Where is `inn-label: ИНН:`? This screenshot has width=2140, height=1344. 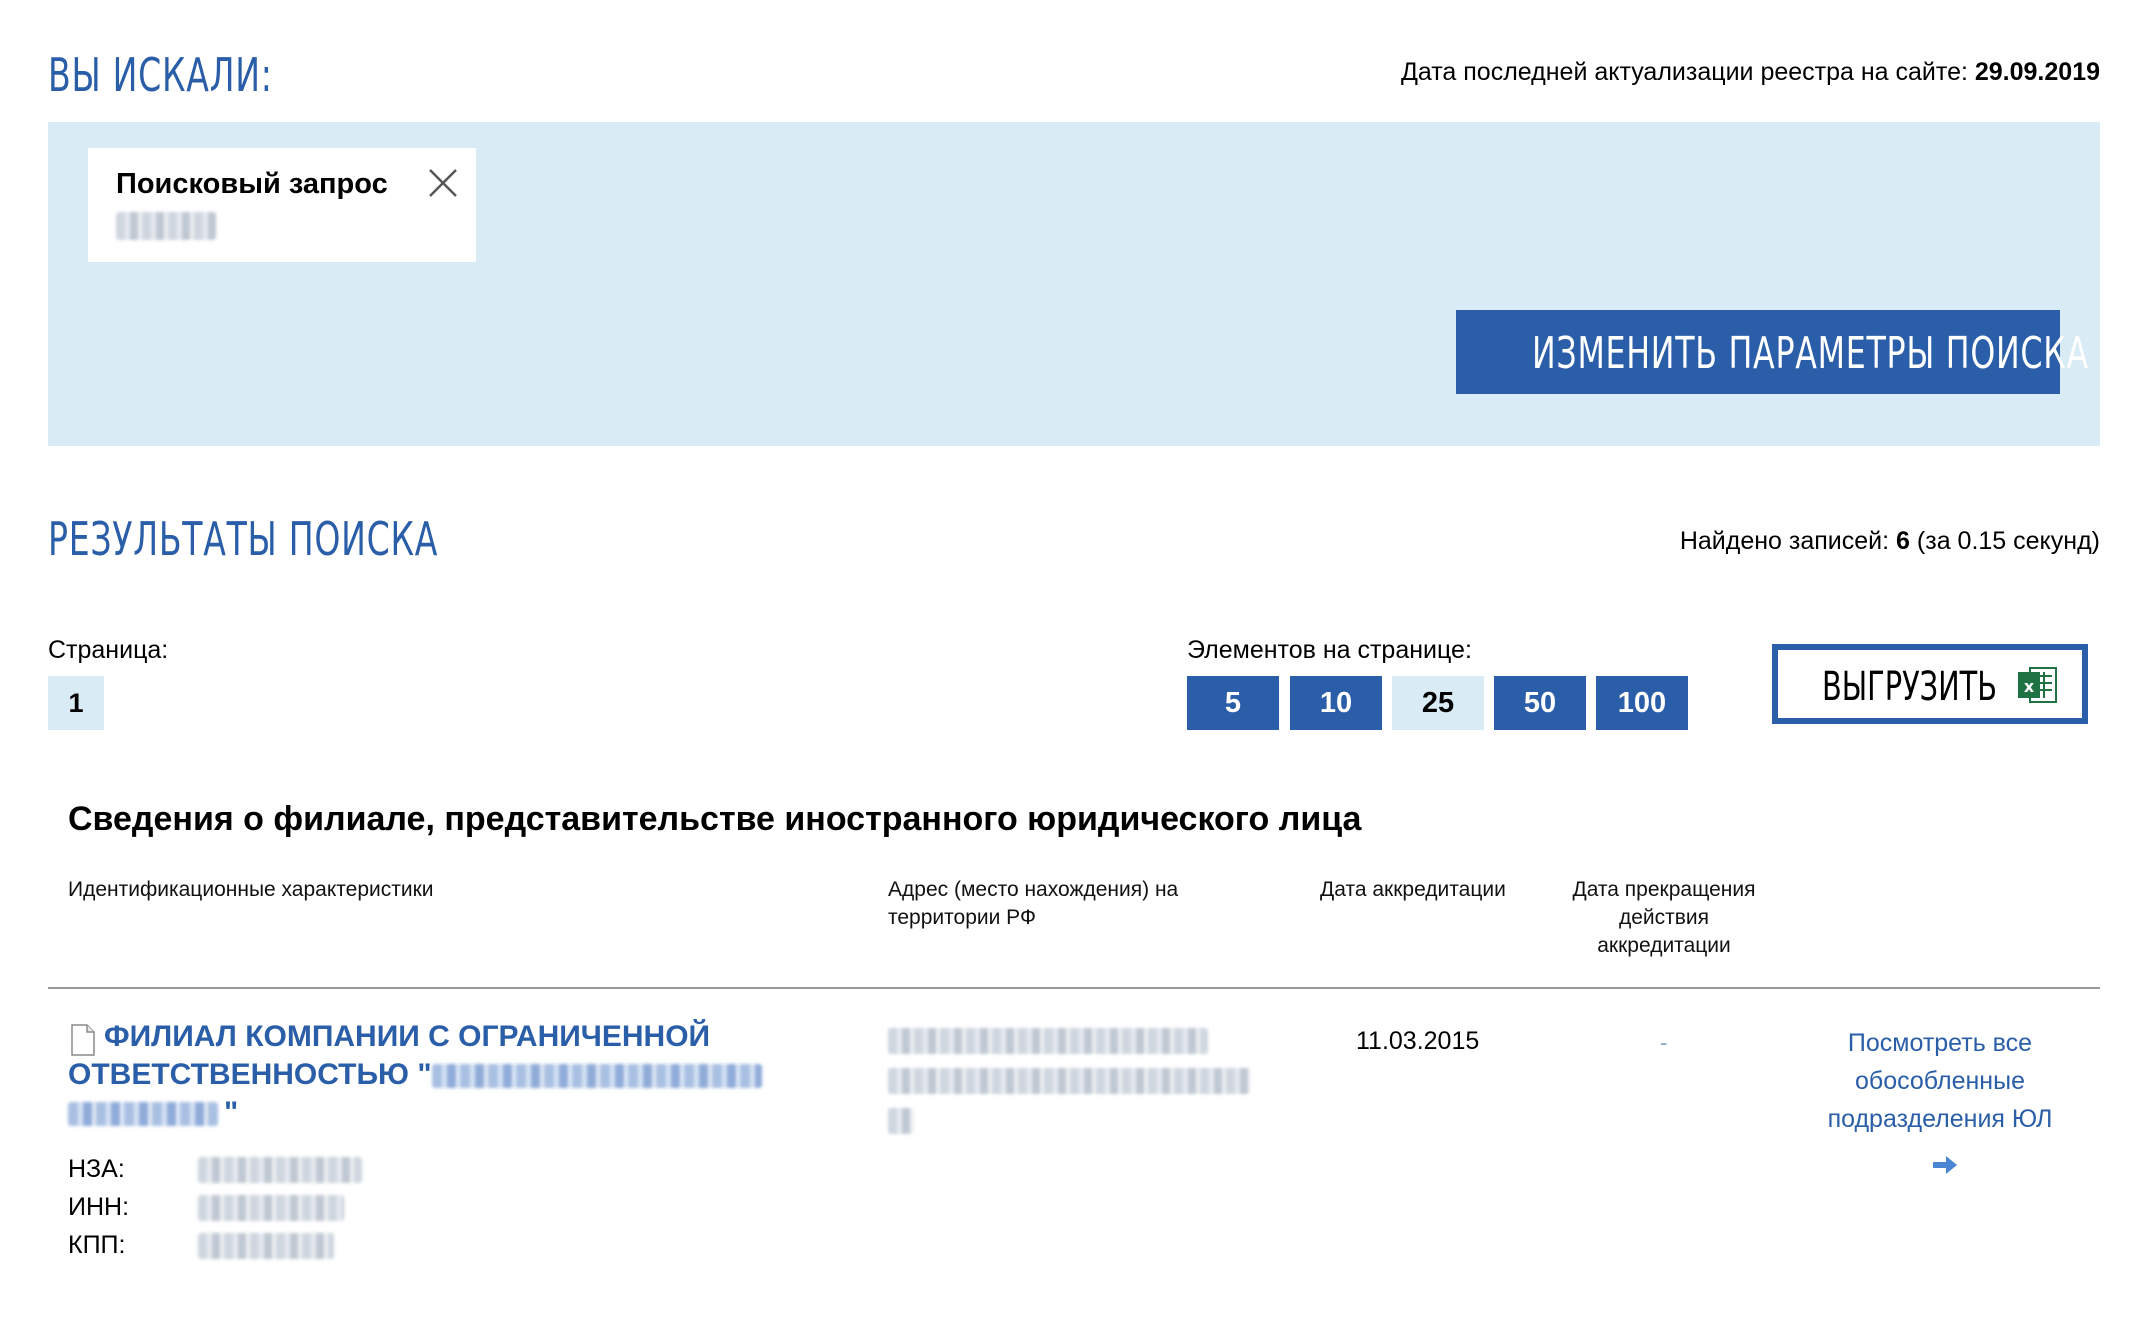 inn-label: ИНН: is located at coordinates (99, 1207).